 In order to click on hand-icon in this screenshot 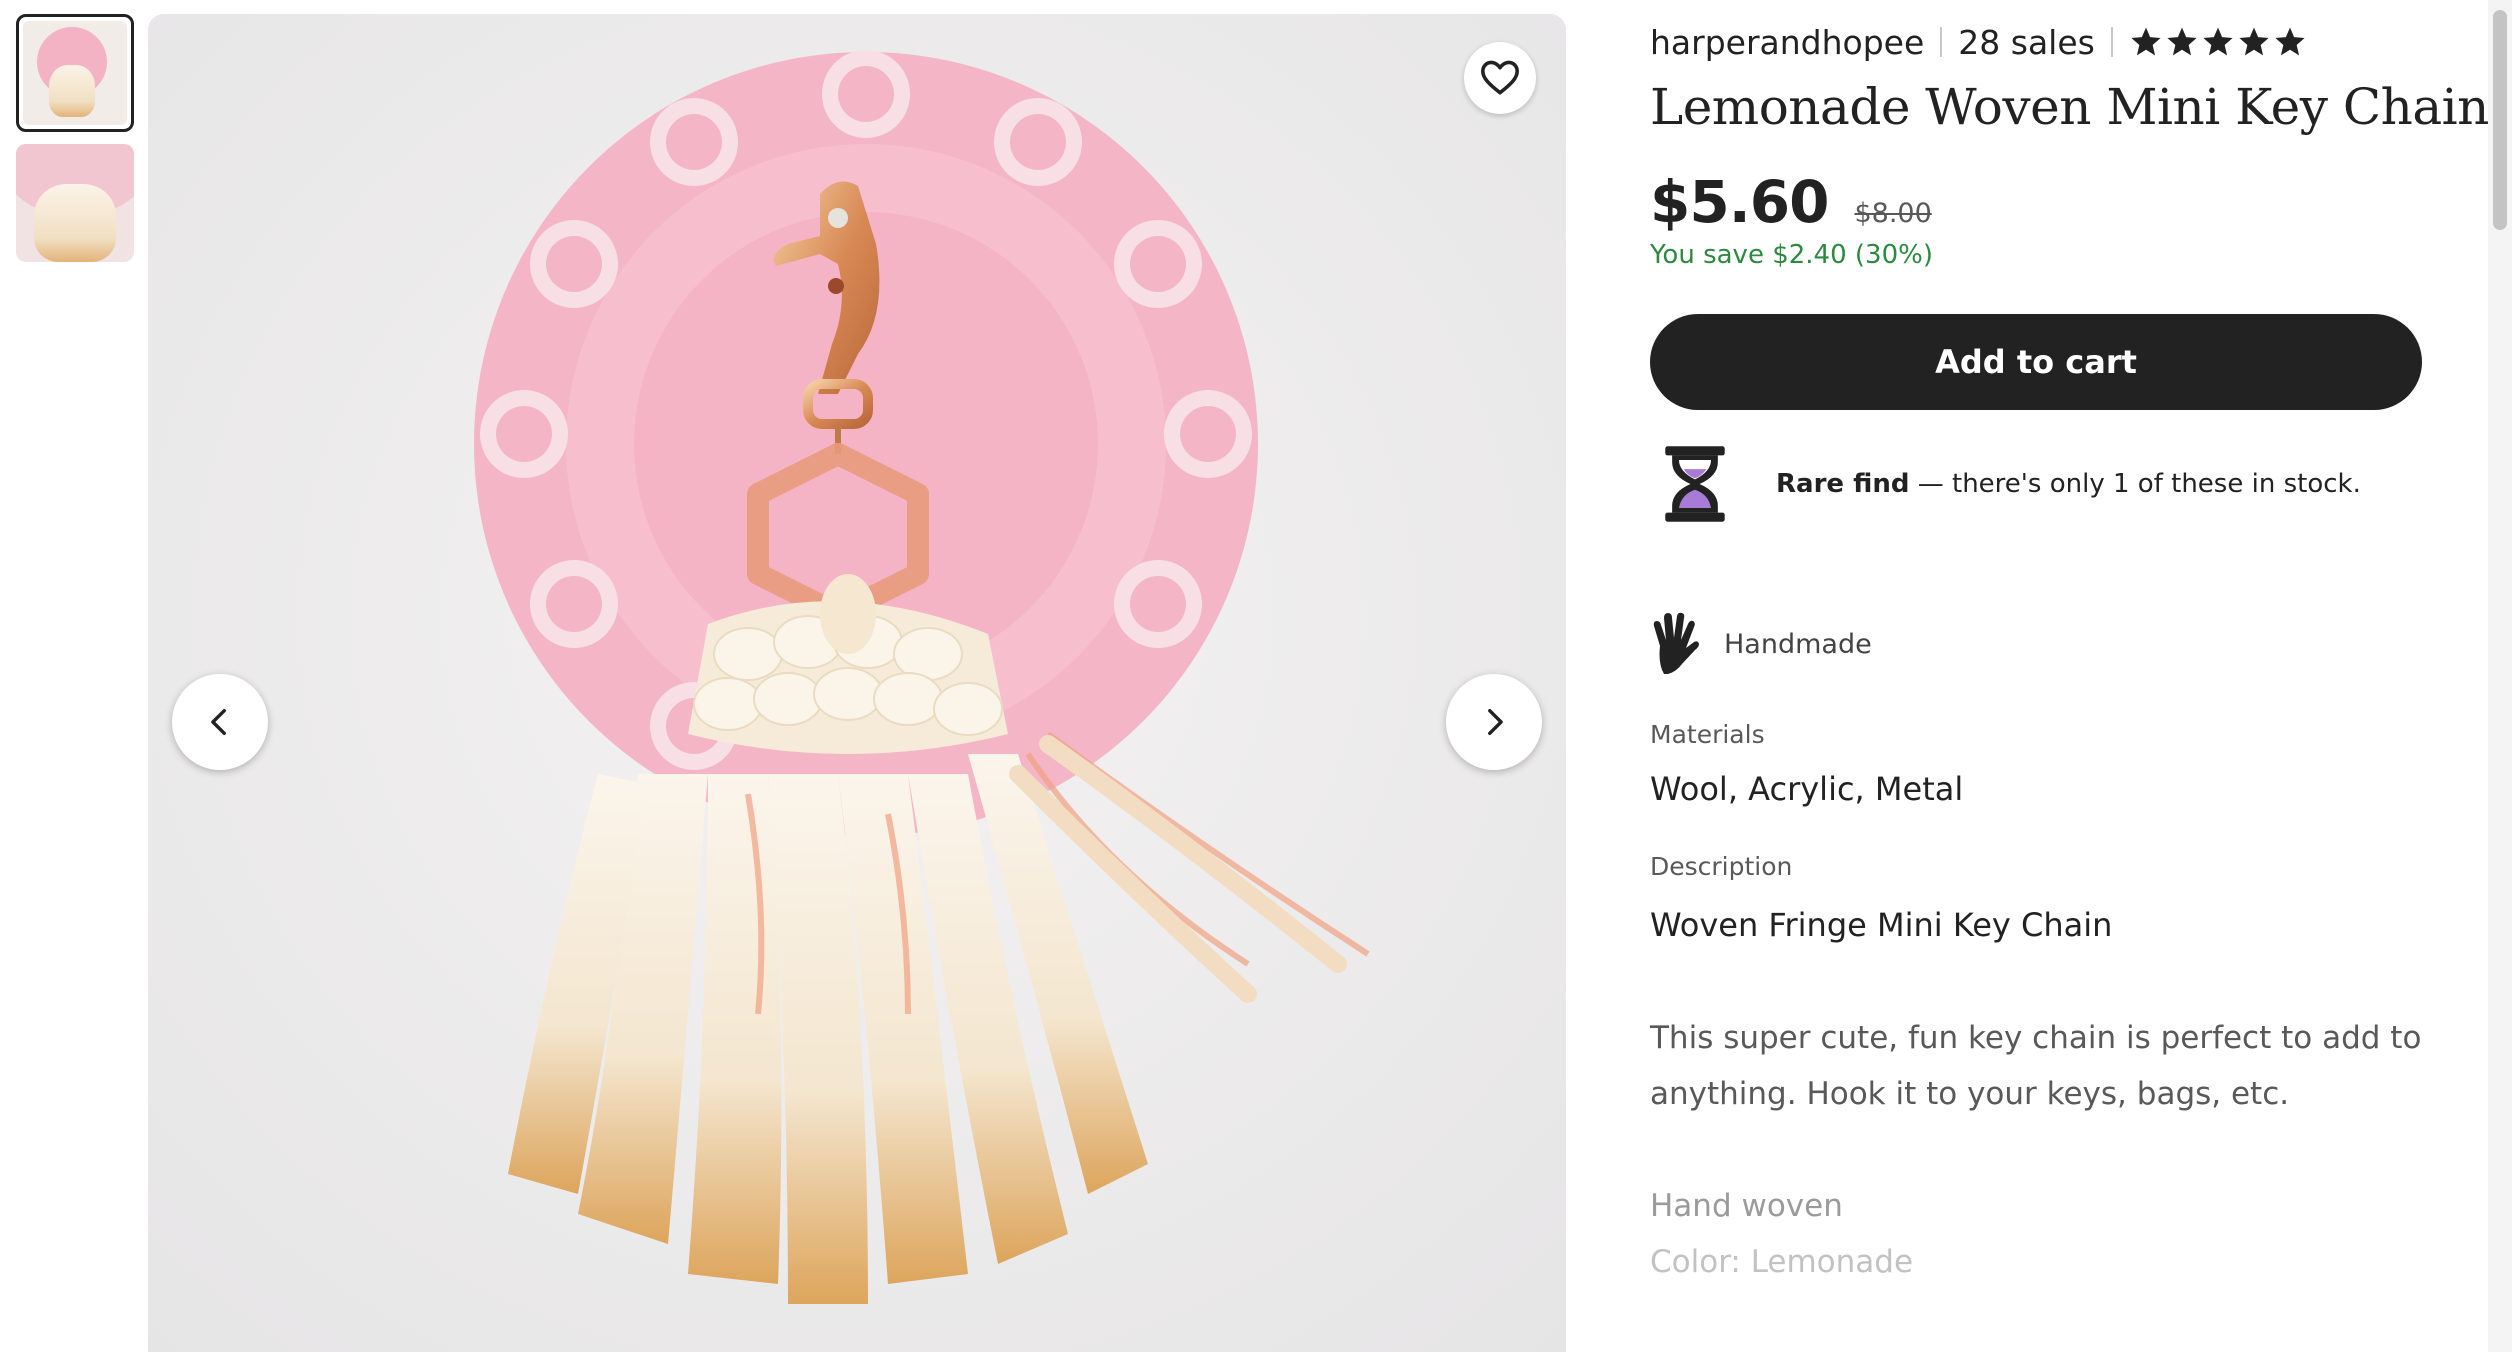, I will do `click(1676, 643)`.